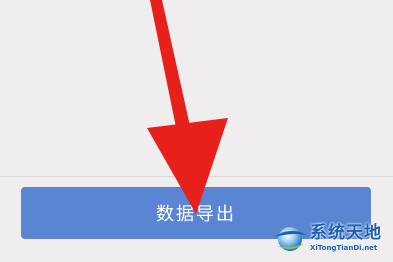 This screenshot has width=393, height=262. I want to click on watermark-url: XiTongTianDi.net, so click(344, 247).